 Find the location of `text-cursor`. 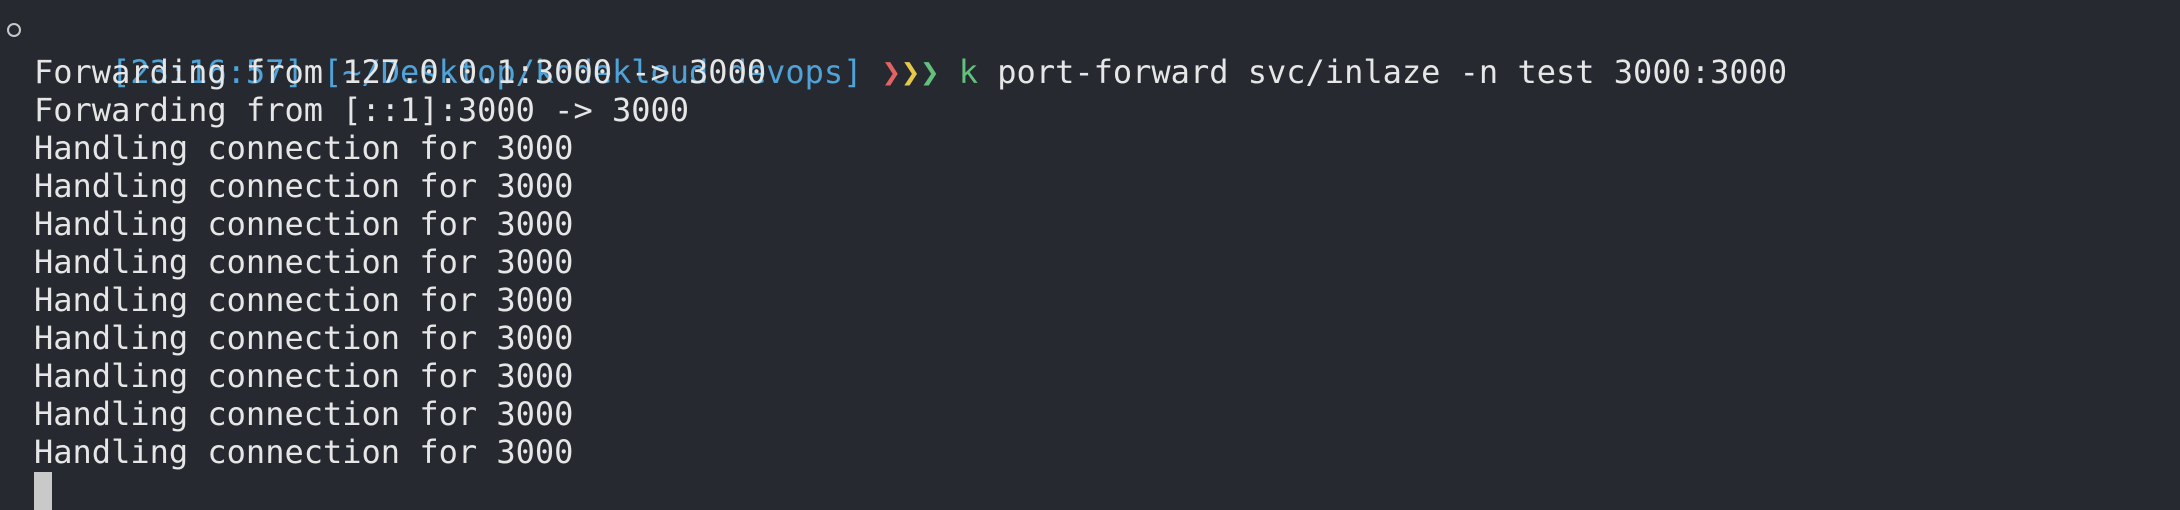

text-cursor is located at coordinates (43, 491).